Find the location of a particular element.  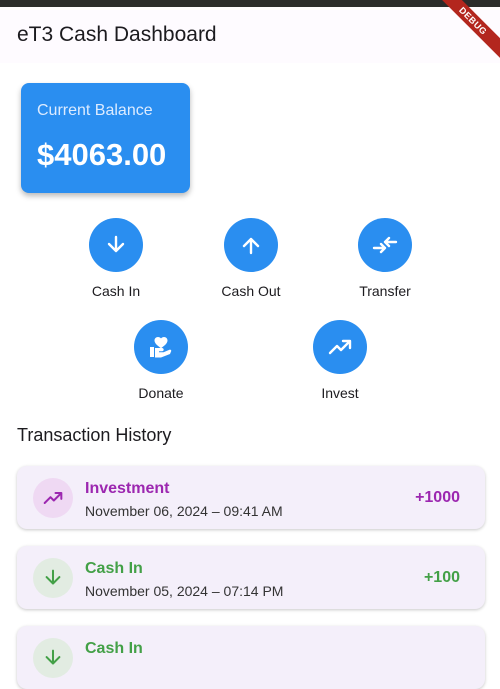

donate-icon is located at coordinates (161, 347).